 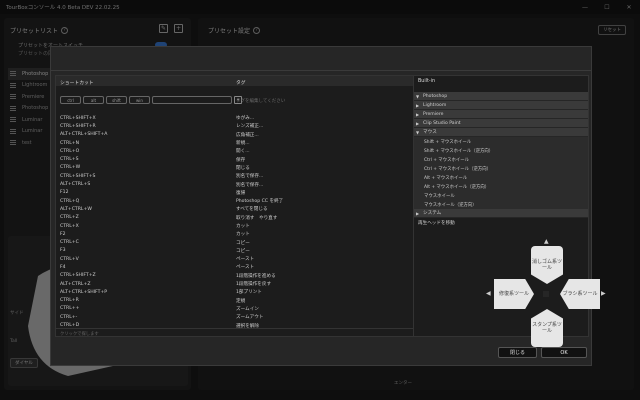 What do you see at coordinates (245, 268) in the screenshot?
I see `shortcut-tag: ペースト` at bounding box center [245, 268].